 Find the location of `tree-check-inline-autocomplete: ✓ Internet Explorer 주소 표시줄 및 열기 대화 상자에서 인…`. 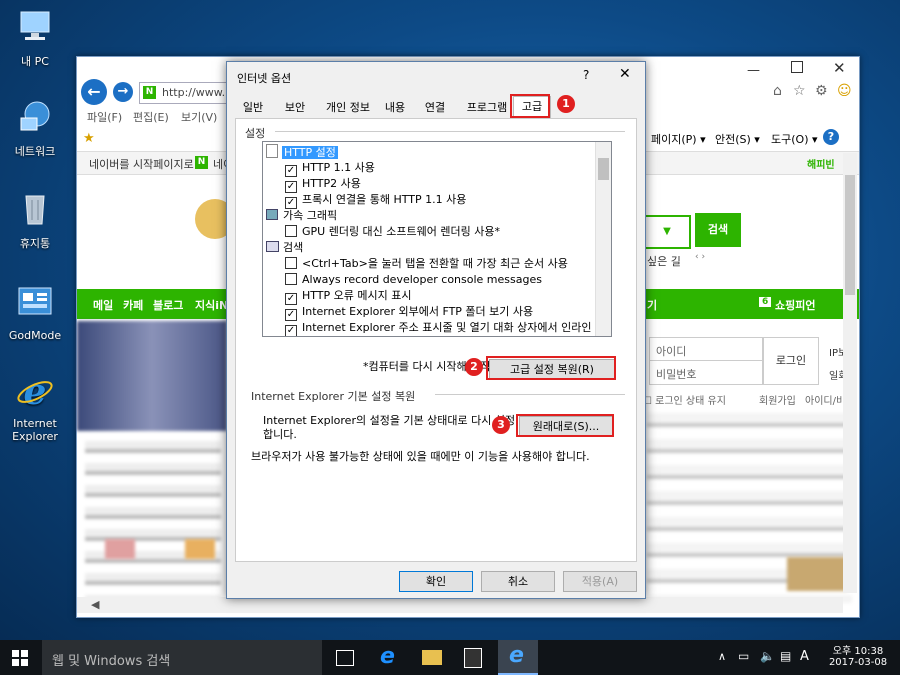

tree-check-inline-autocomplete: ✓ Internet Explorer 주소 표시줄 및 열기 대화 상자에서 인… is located at coordinates (445, 328).